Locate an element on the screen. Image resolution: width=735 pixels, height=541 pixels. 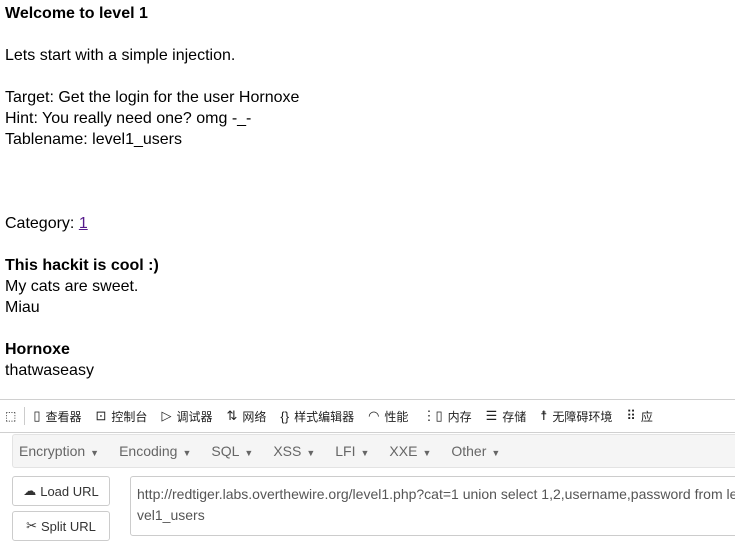
tab-label: 性能 is located at coordinates (396, 416).